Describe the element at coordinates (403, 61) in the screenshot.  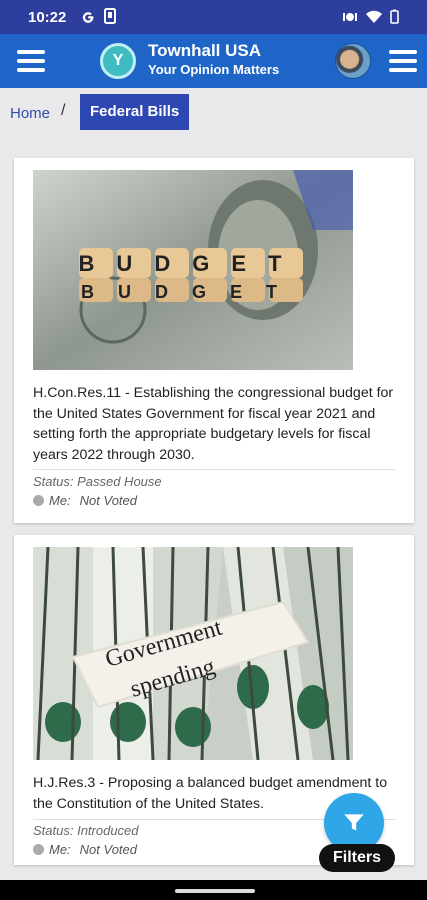
I see `options-menu-icon` at that location.